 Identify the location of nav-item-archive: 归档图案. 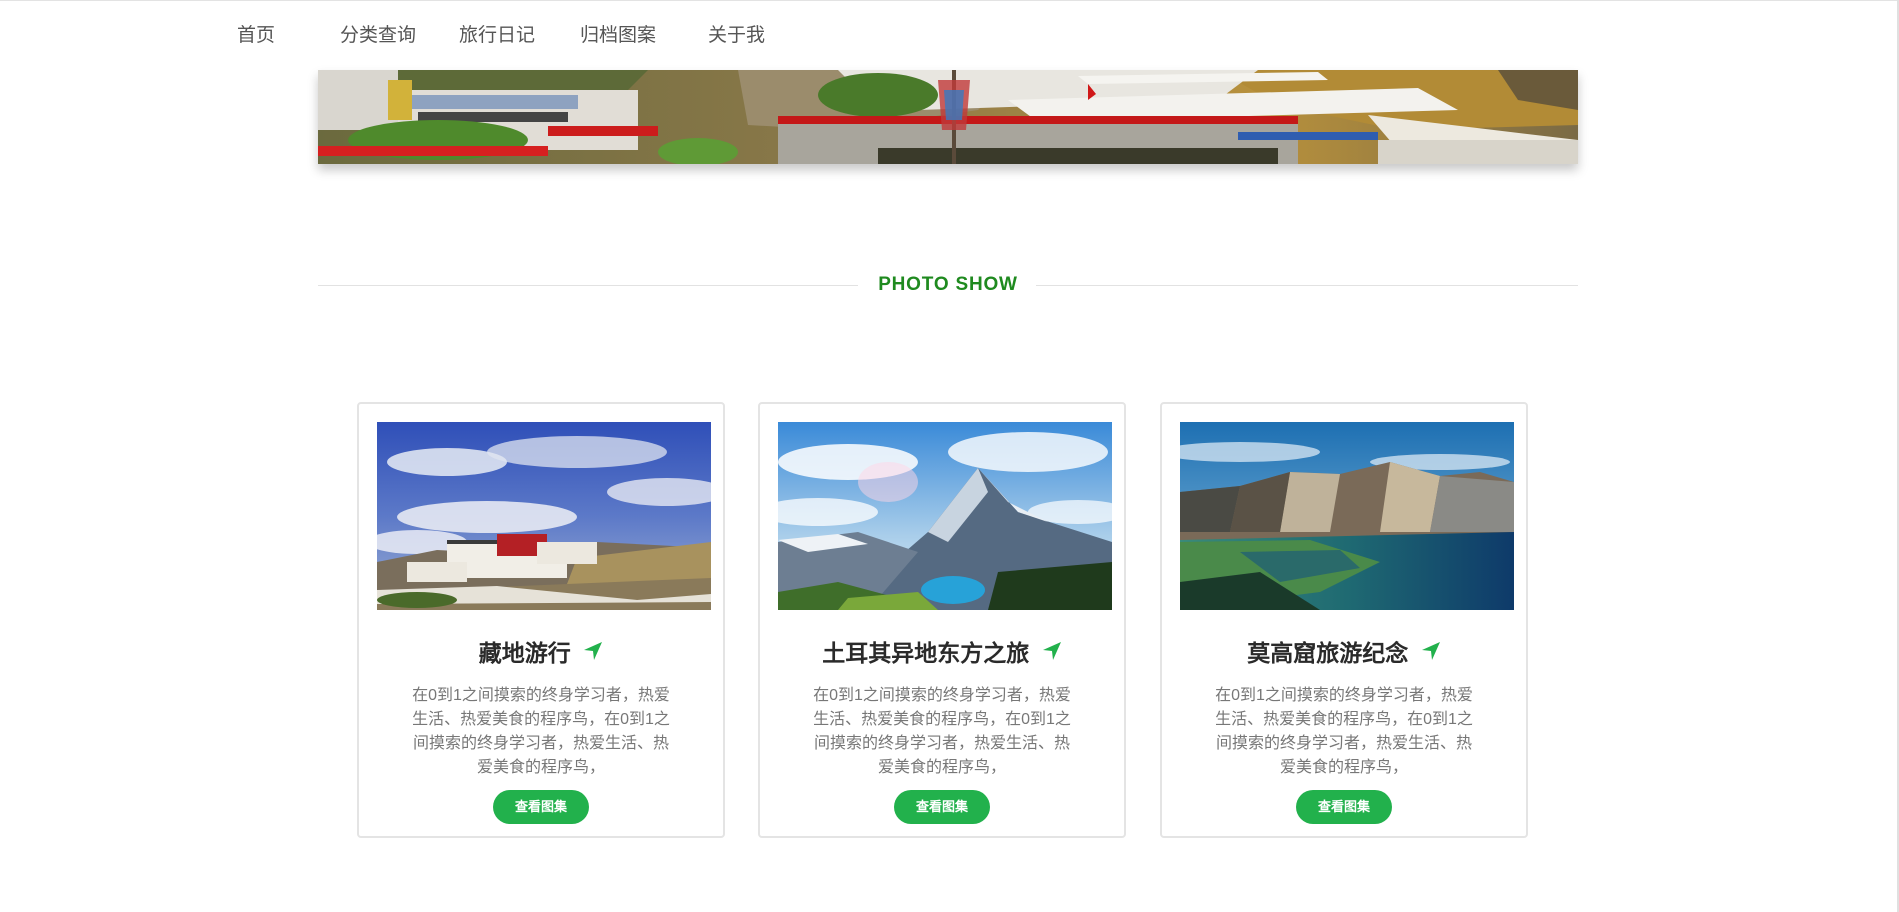
(618, 36).